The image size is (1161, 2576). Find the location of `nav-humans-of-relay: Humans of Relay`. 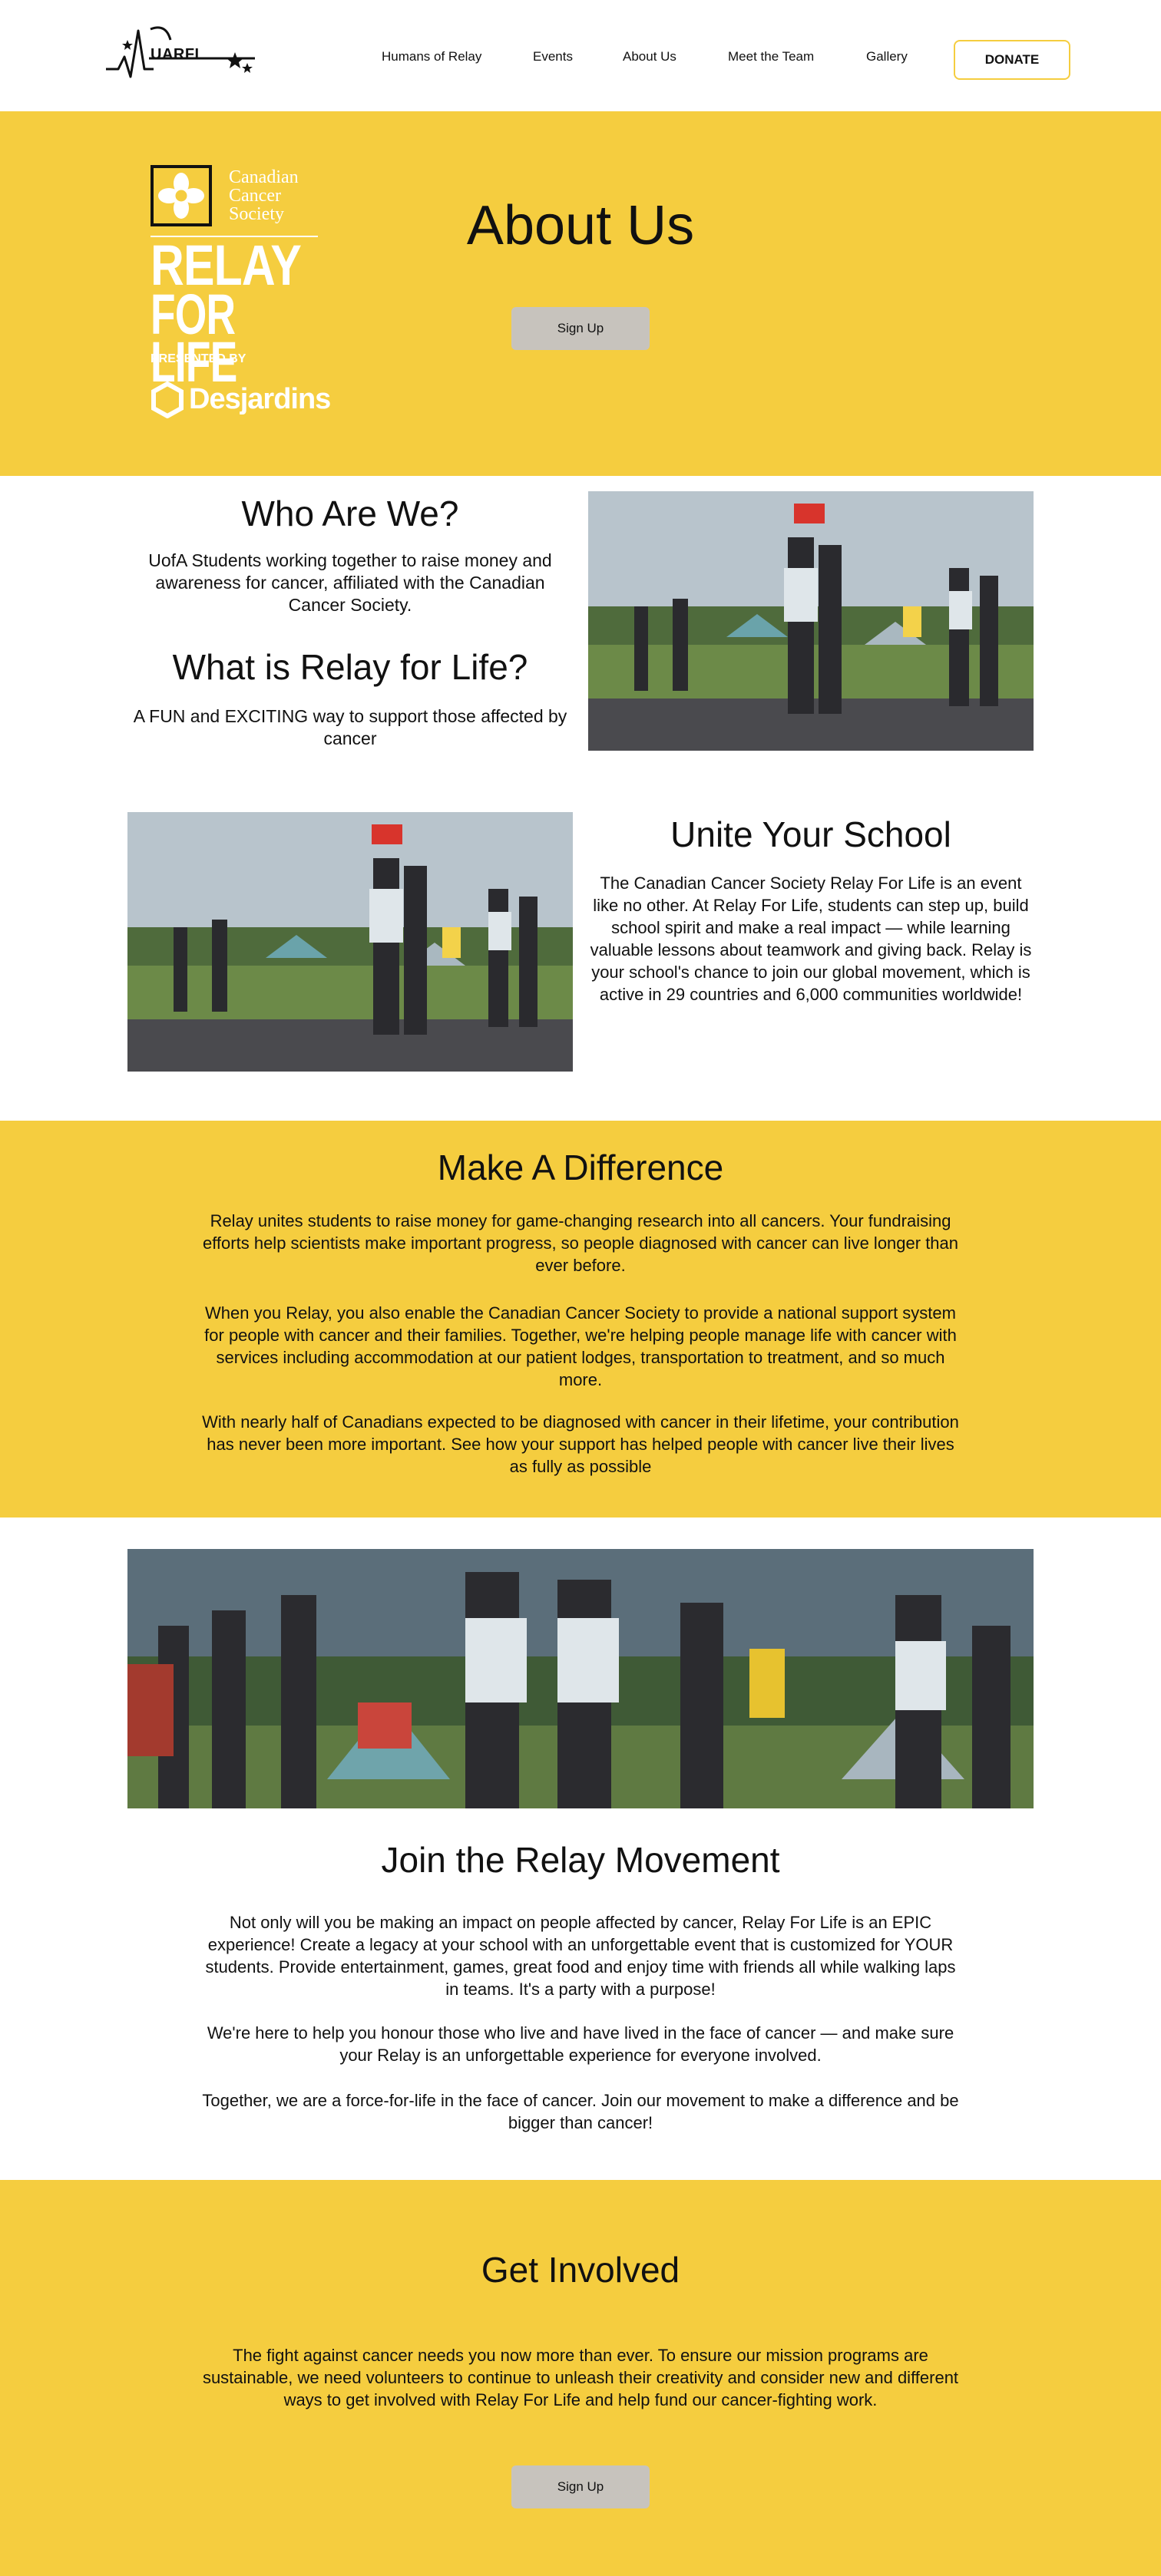

nav-humans-of-relay: Humans of Relay is located at coordinates (432, 56).